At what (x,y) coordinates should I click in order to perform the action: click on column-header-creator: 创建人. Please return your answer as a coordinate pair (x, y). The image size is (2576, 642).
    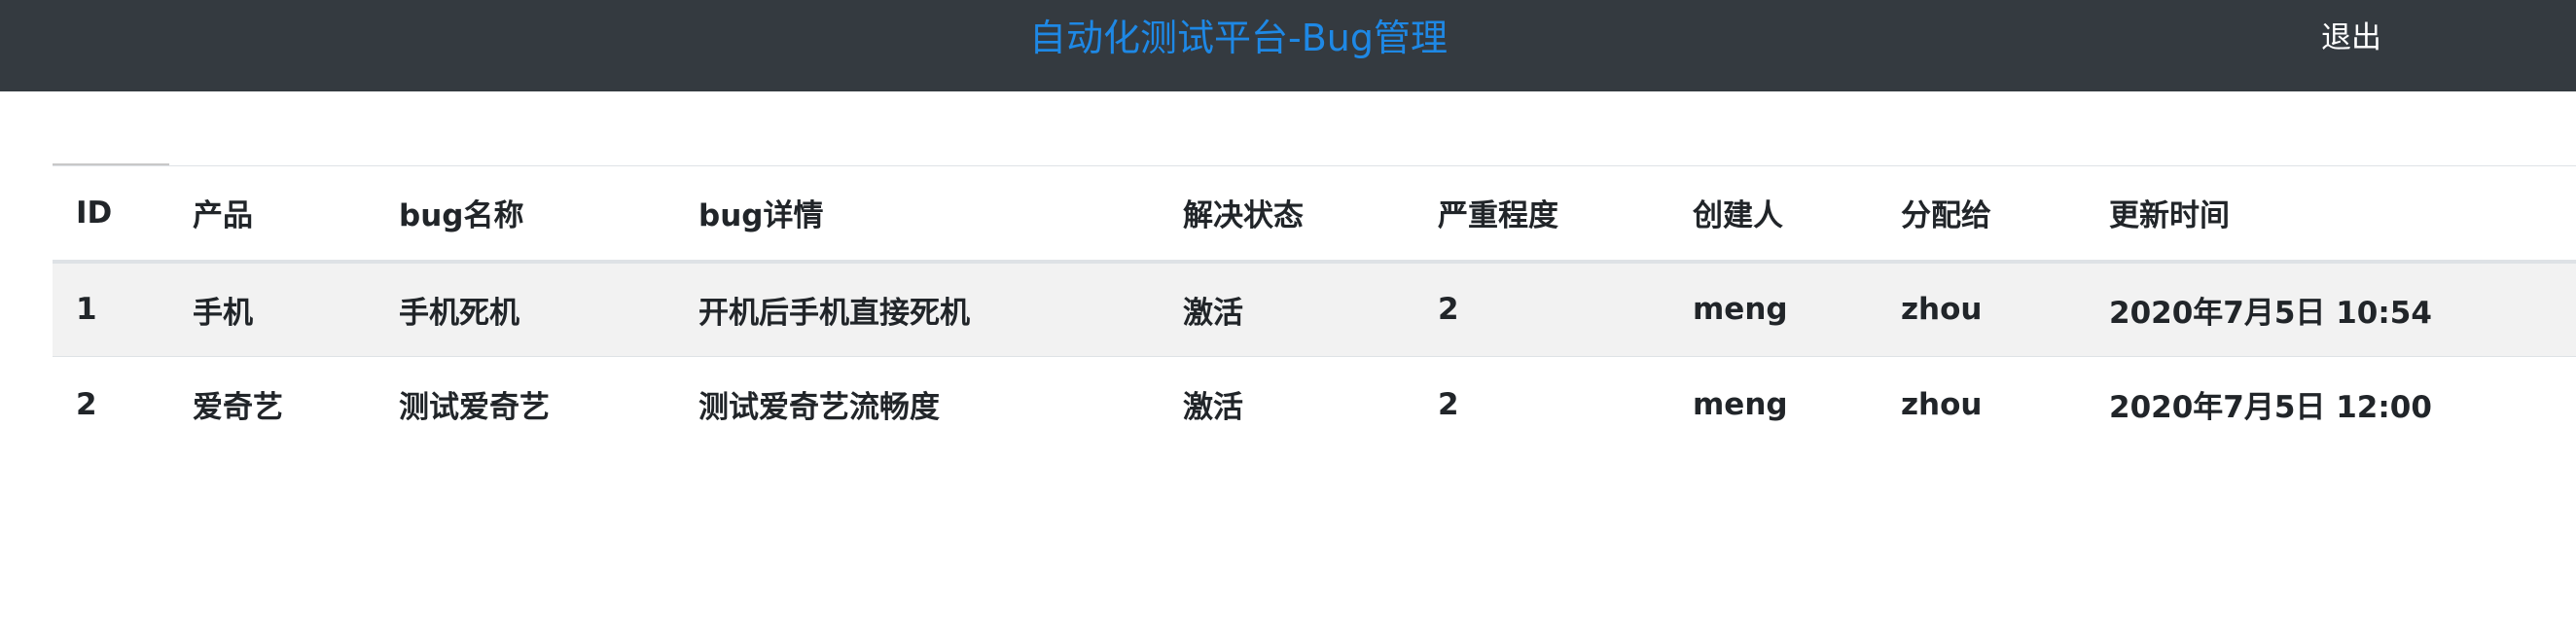
    Looking at the image, I should click on (1738, 216).